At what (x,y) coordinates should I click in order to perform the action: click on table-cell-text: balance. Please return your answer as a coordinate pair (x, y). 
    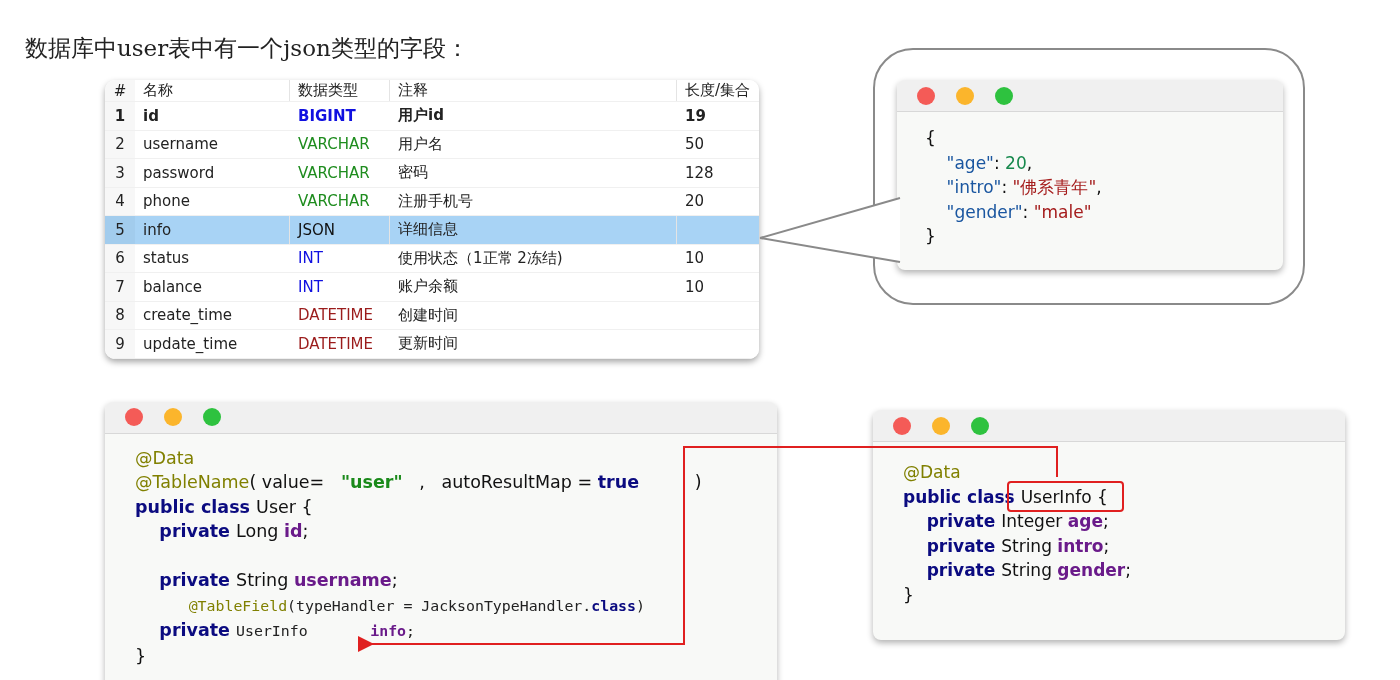
    Looking at the image, I should click on (173, 287).